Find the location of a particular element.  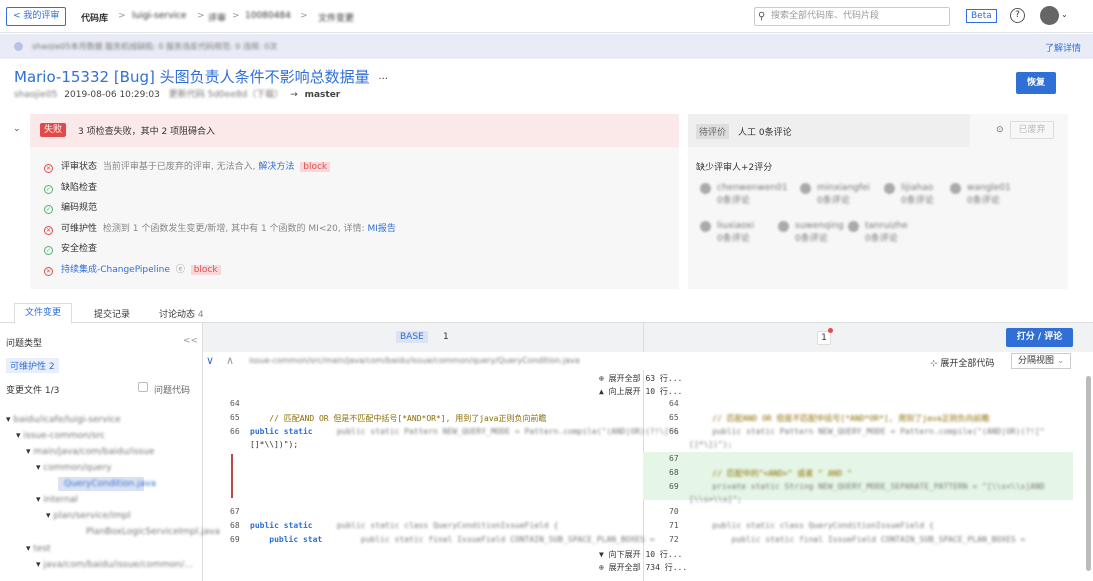

code-line: [\\s>\\s]"; is located at coordinates (715, 499).